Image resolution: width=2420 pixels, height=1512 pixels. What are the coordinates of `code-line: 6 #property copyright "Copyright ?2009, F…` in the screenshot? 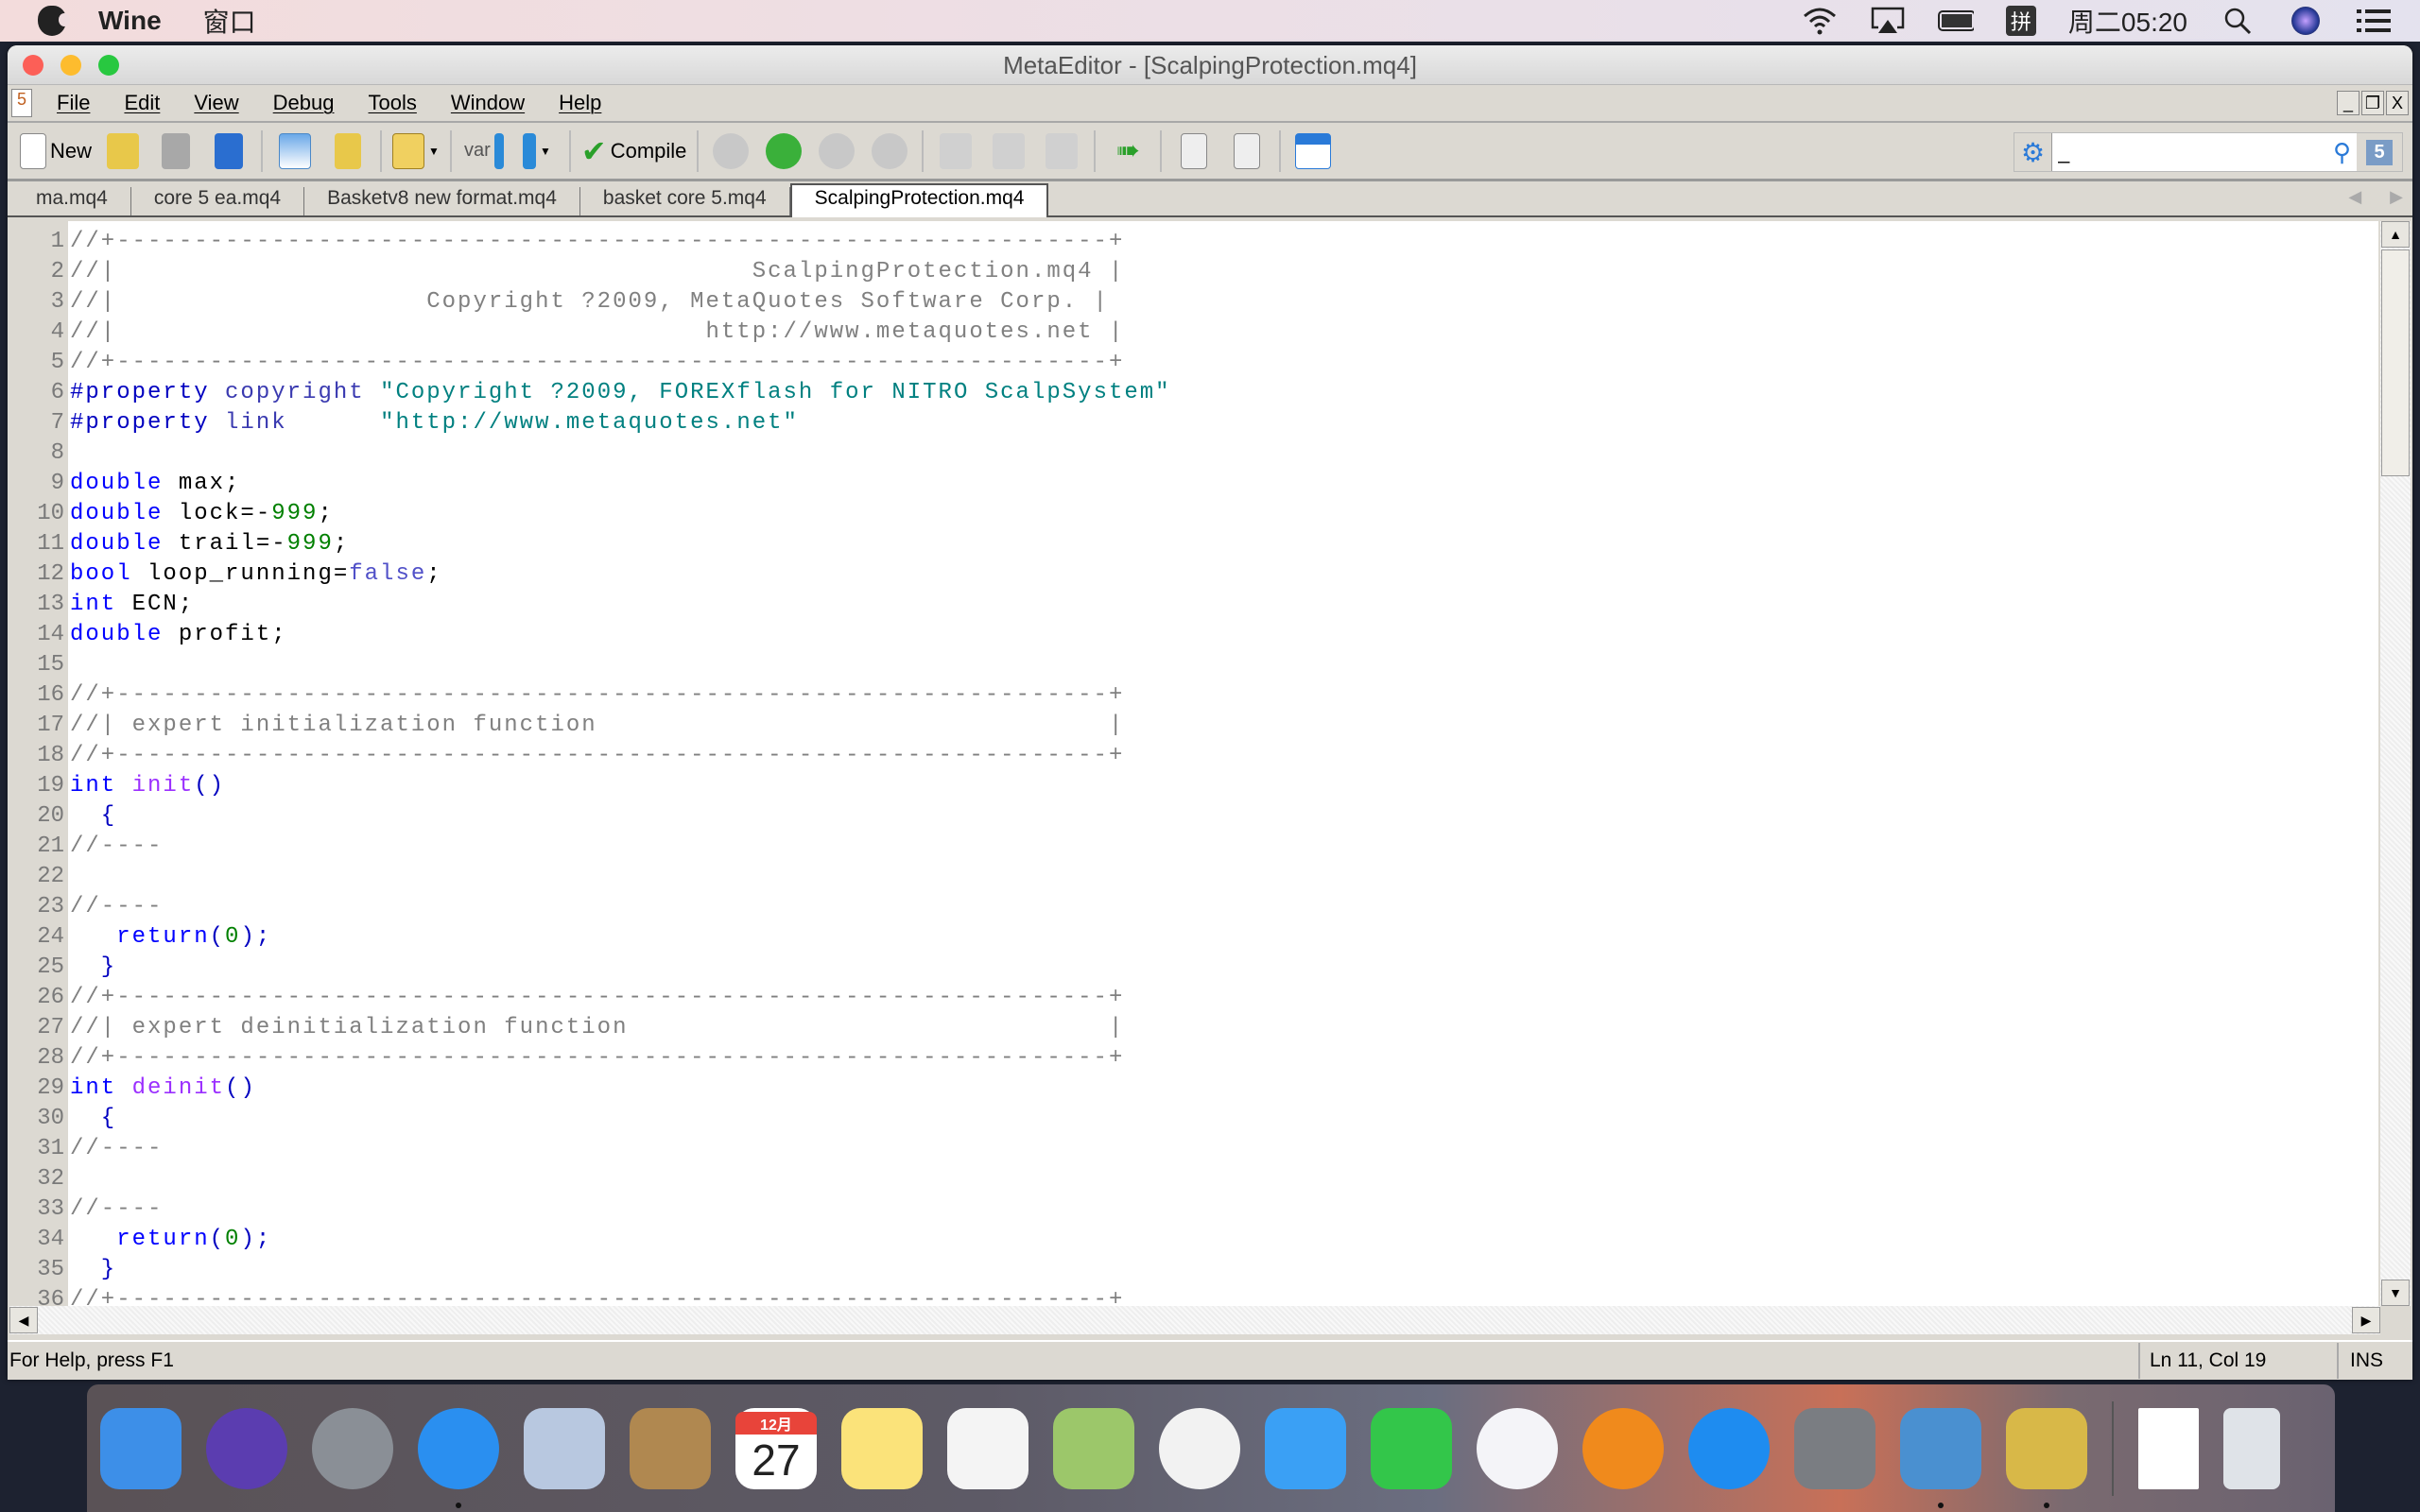 It's located at (590, 393).